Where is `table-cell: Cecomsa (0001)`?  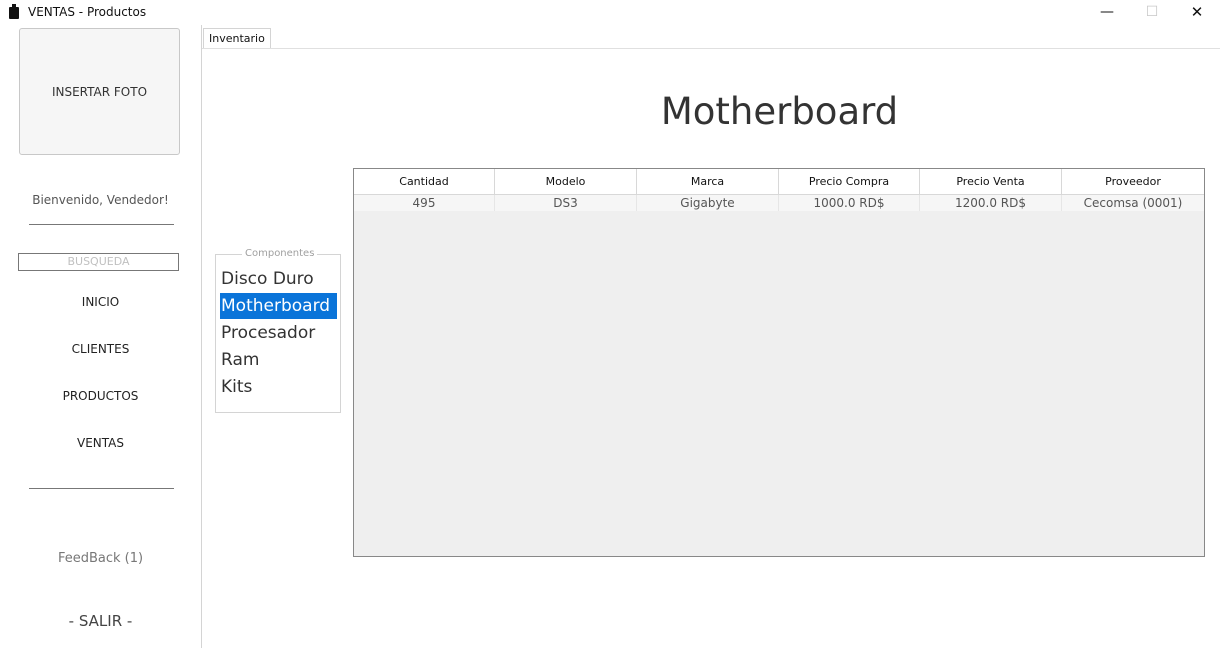
table-cell: Cecomsa (0001) is located at coordinates (1133, 203).